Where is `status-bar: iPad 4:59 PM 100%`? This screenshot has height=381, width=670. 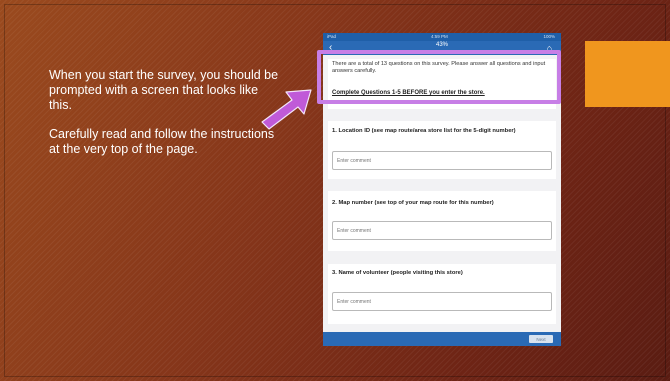 status-bar: iPad 4:59 PM 100% is located at coordinates (442, 37).